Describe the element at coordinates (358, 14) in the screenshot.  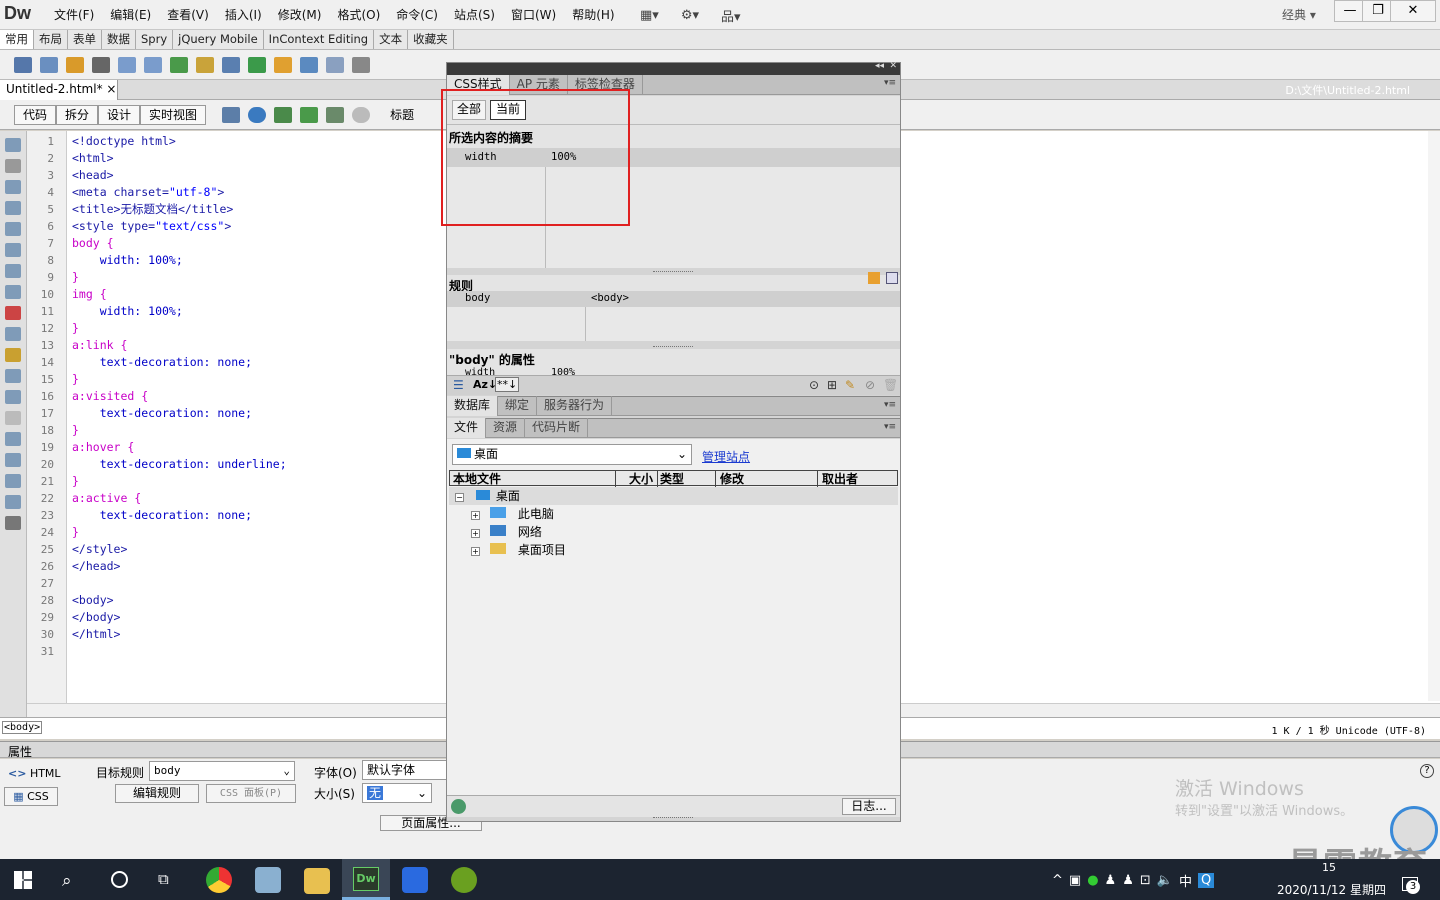
I see `menu-format: 格式(O)` at that location.